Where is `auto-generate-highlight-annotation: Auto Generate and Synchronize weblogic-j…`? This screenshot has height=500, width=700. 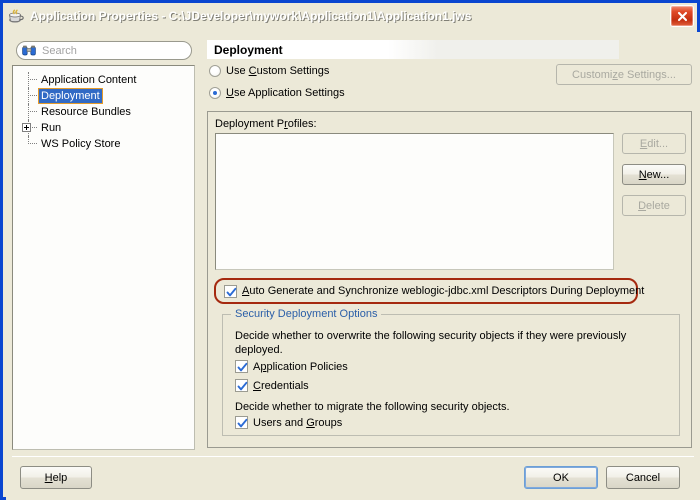 auto-generate-highlight-annotation: Auto Generate and Synchronize weblogic-j… is located at coordinates (429, 291).